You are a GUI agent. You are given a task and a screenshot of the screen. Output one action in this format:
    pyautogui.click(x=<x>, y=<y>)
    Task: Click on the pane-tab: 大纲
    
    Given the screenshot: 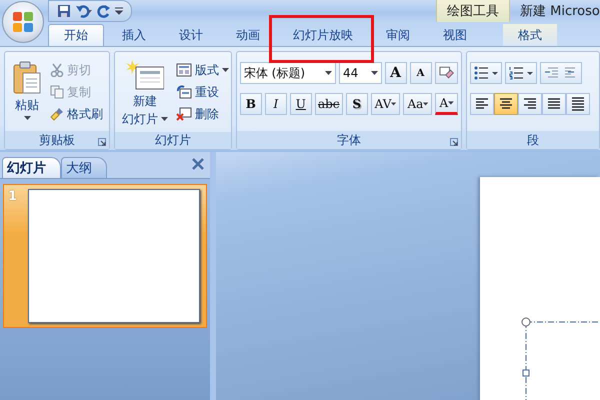 What is the action you would take?
    pyautogui.click(x=84, y=167)
    